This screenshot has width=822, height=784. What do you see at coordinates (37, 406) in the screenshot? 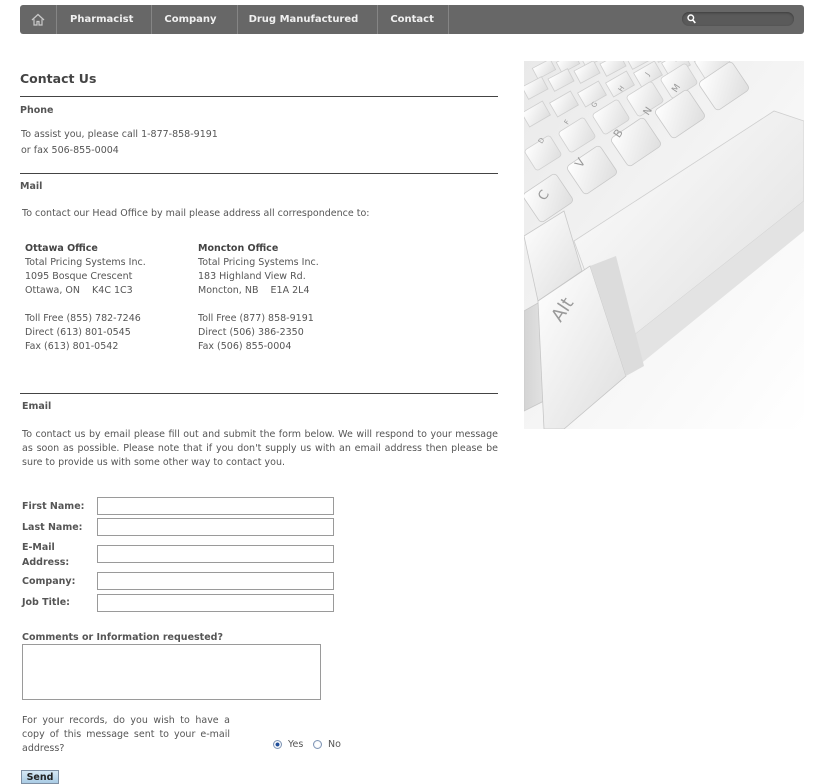
I see `email-heading: Email` at bounding box center [37, 406].